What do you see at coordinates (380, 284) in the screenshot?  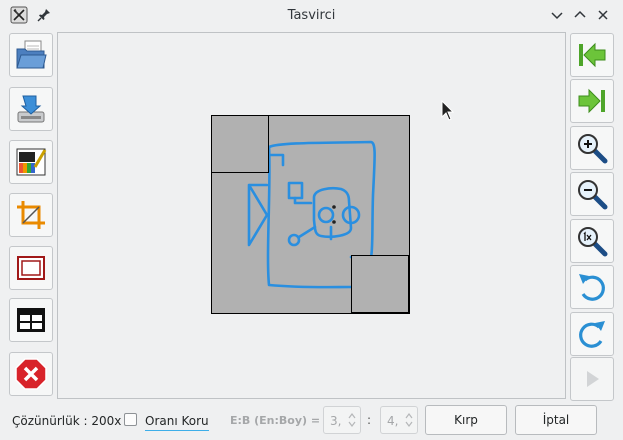 I see `crop-handle-bottom-right` at bounding box center [380, 284].